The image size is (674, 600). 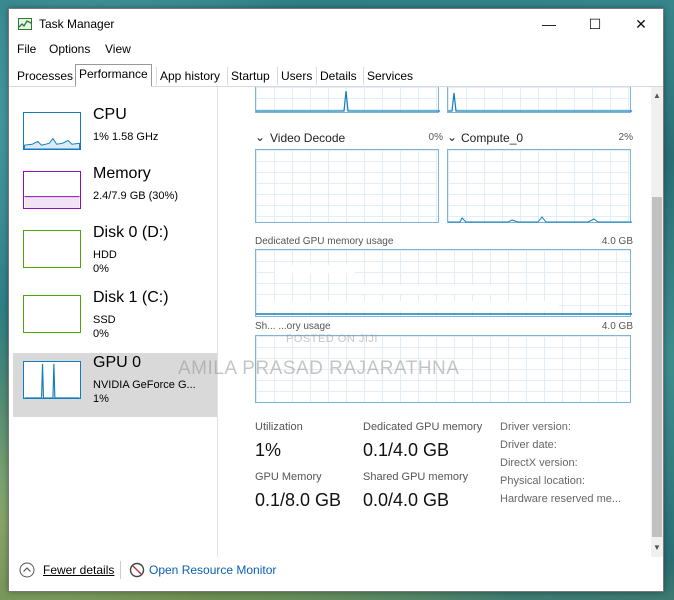 I want to click on directx-version-label: DirectX version:, so click(x=539, y=463).